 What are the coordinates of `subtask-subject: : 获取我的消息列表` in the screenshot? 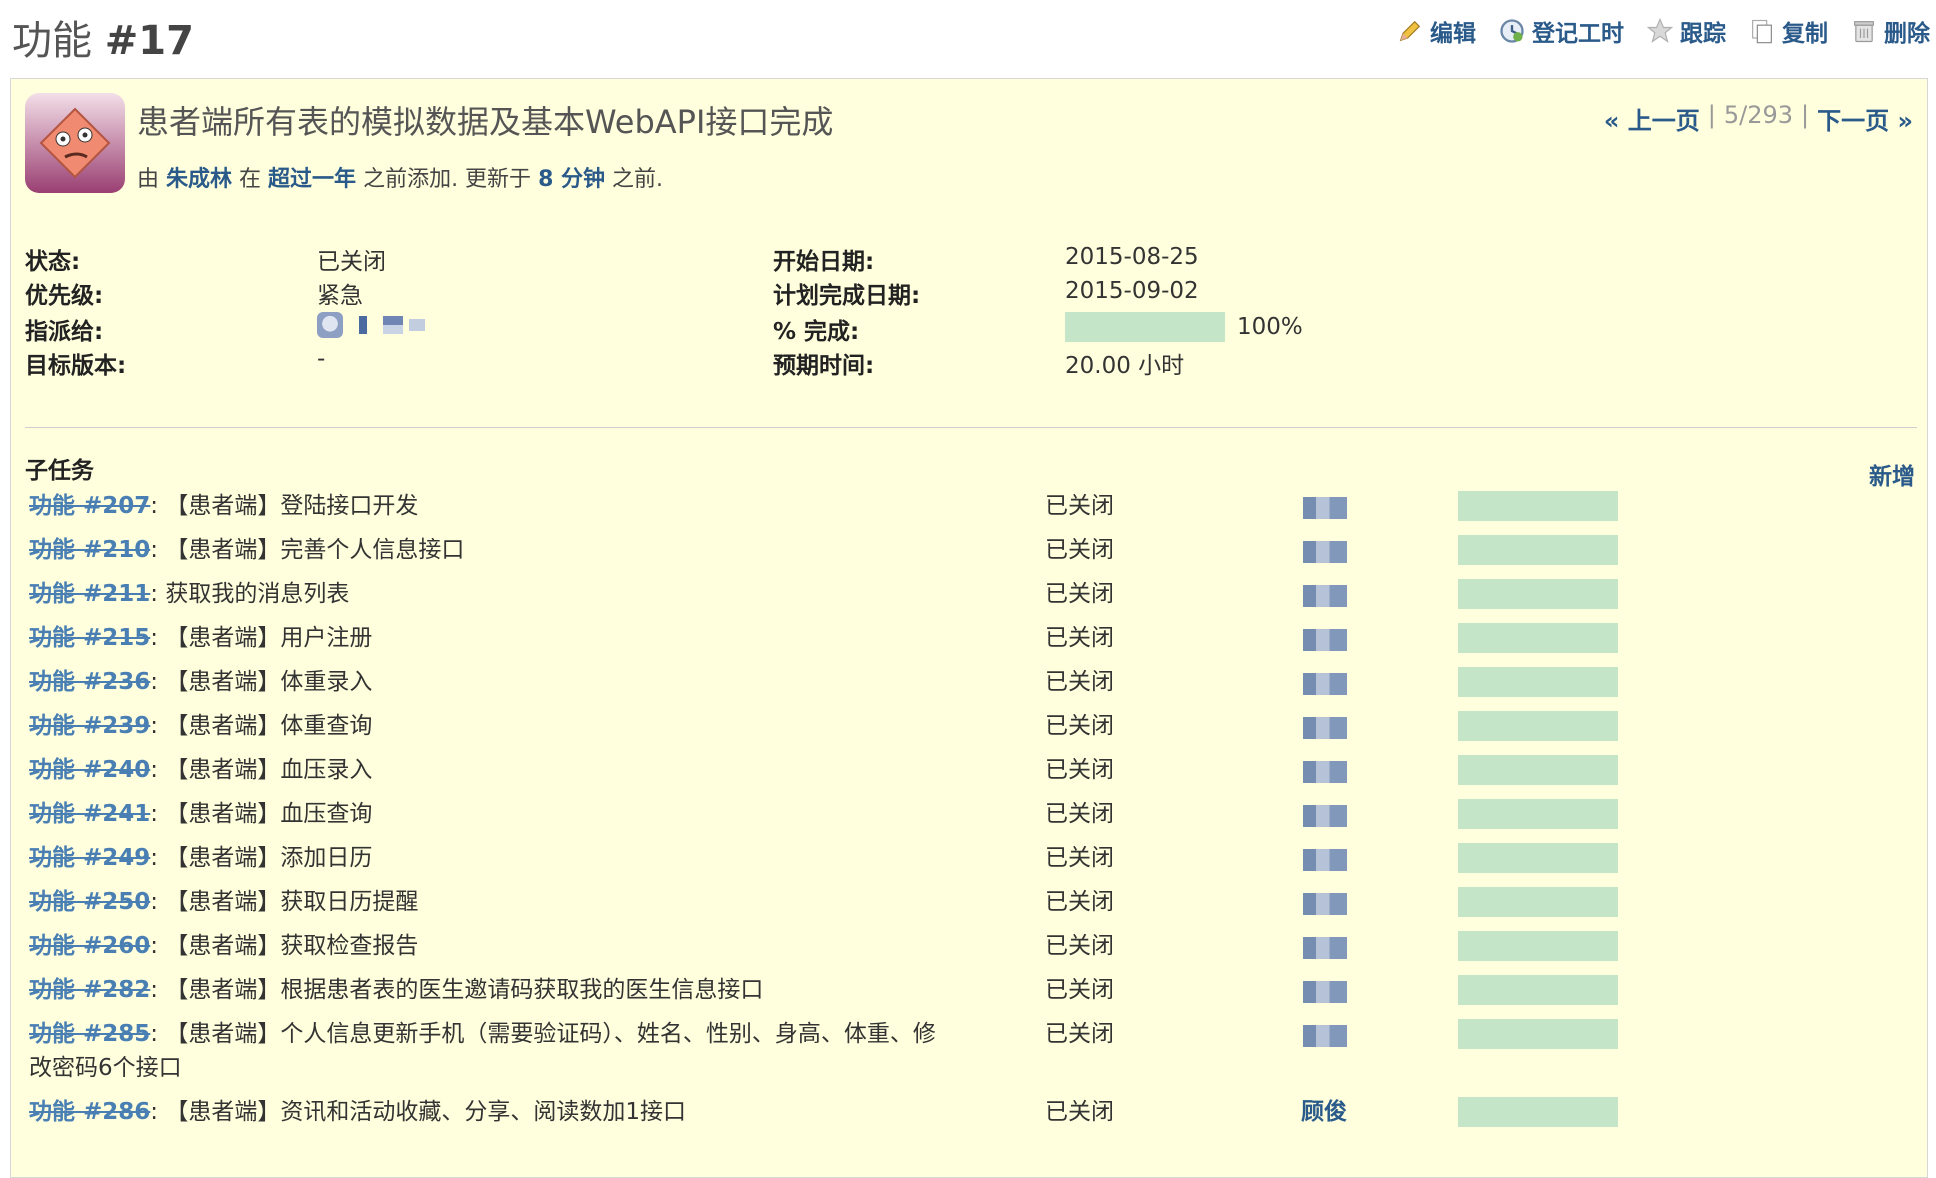 It's located at (250, 594).